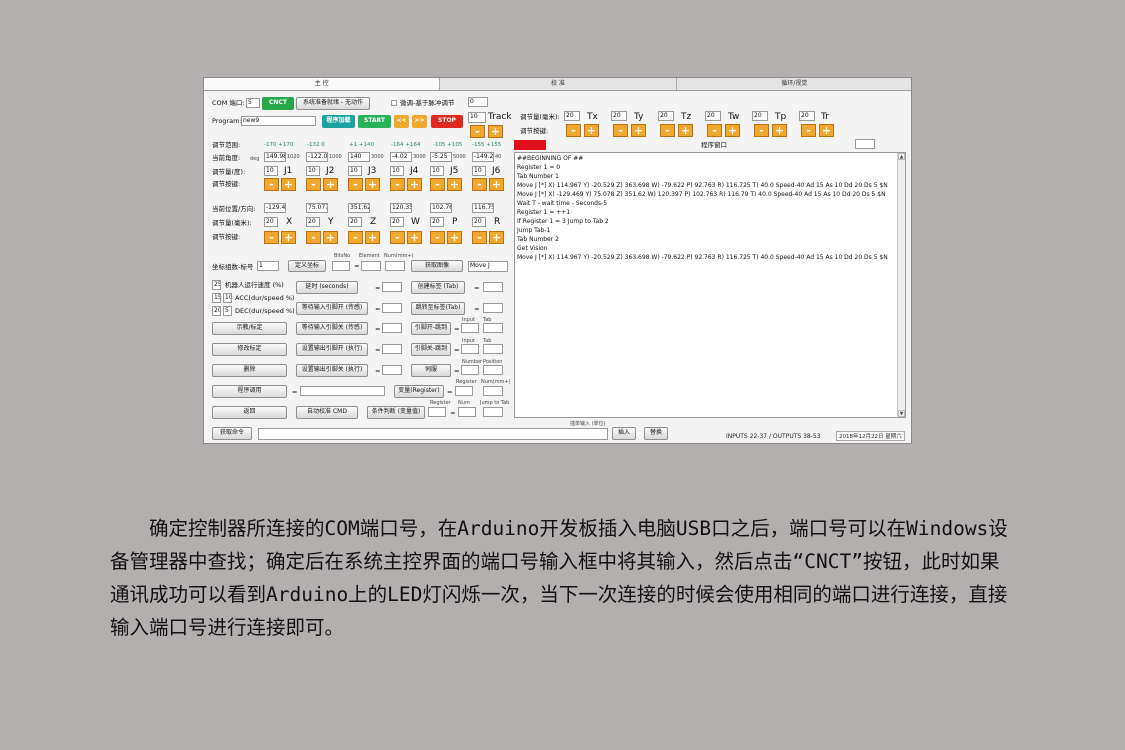 This screenshot has height=750, width=1125. Describe the element at coordinates (901, 413) in the screenshot. I see `scroll-down-icon: ▼` at that location.